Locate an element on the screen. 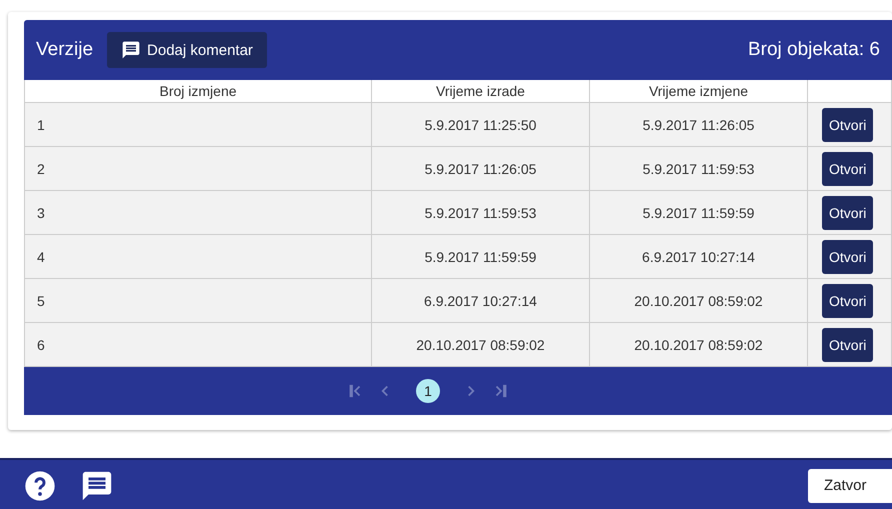 The width and height of the screenshot is (892, 509). table-cell: 1 is located at coordinates (198, 124).